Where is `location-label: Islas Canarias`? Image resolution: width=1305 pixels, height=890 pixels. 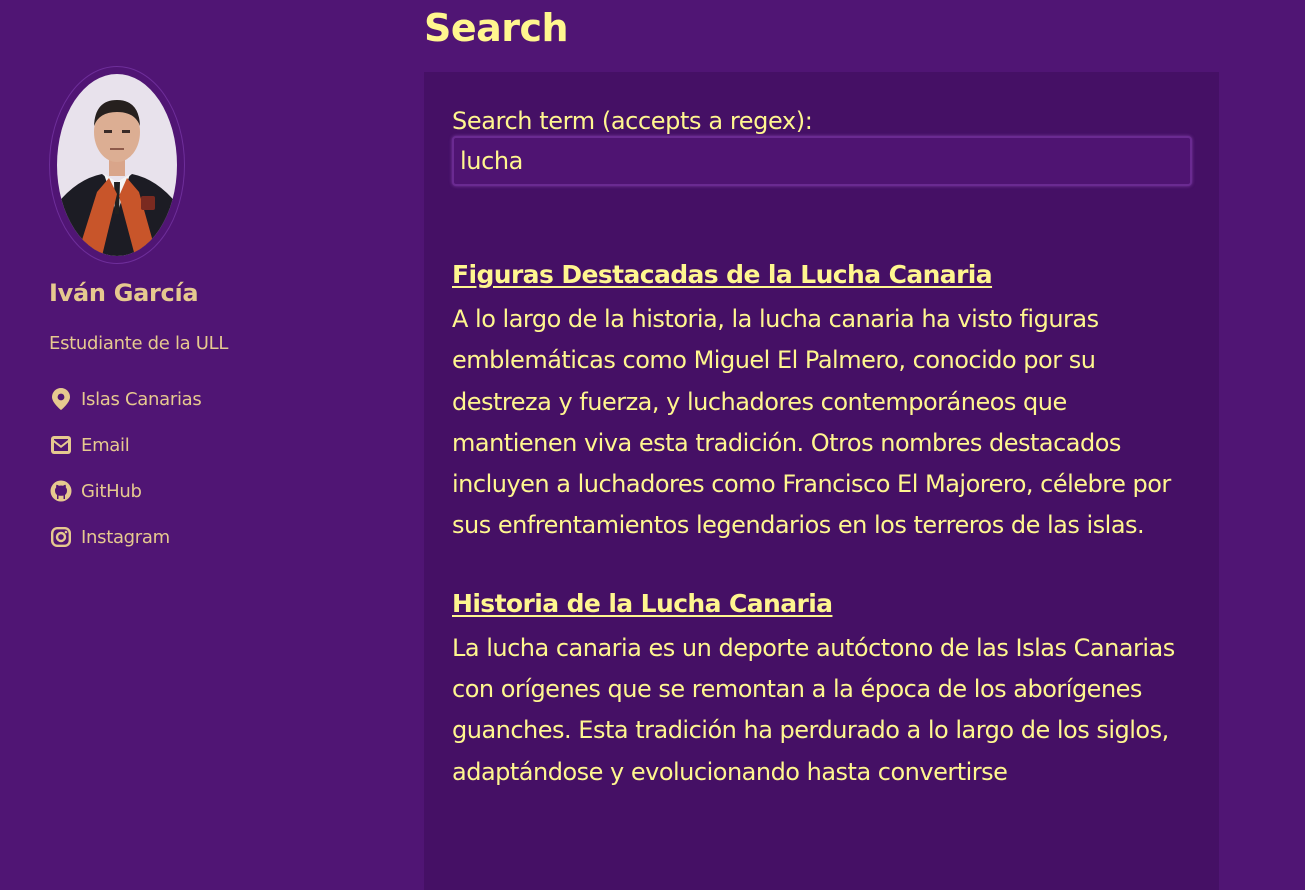 location-label: Islas Canarias is located at coordinates (141, 399).